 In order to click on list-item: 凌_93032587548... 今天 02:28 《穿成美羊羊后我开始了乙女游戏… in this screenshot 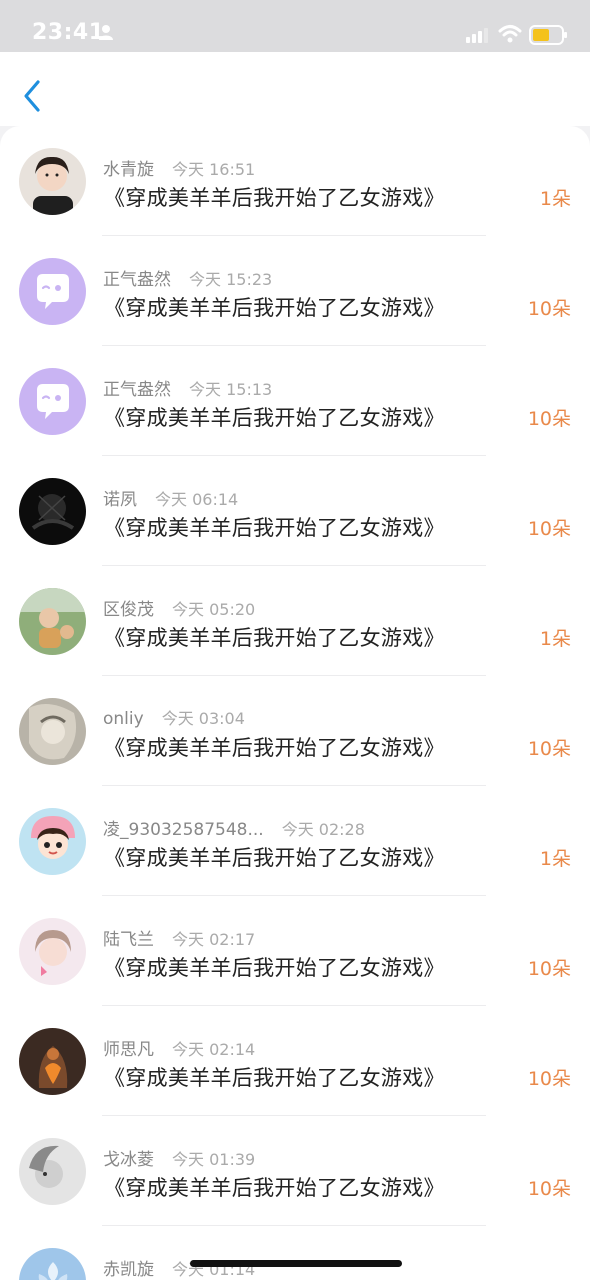, I will do `click(295, 841)`.